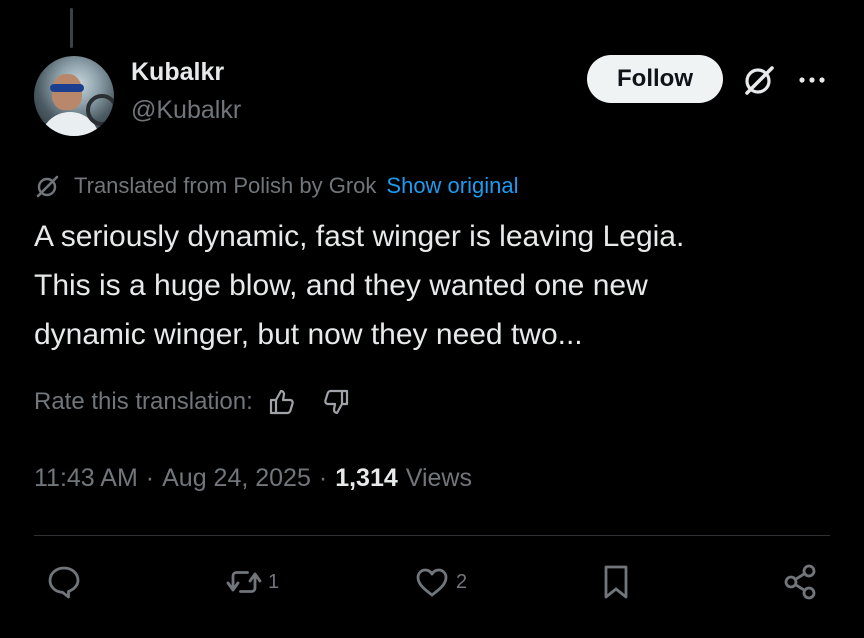 The height and width of the screenshot is (638, 864). I want to click on rate-translation: Rate this translation:, so click(192, 402).